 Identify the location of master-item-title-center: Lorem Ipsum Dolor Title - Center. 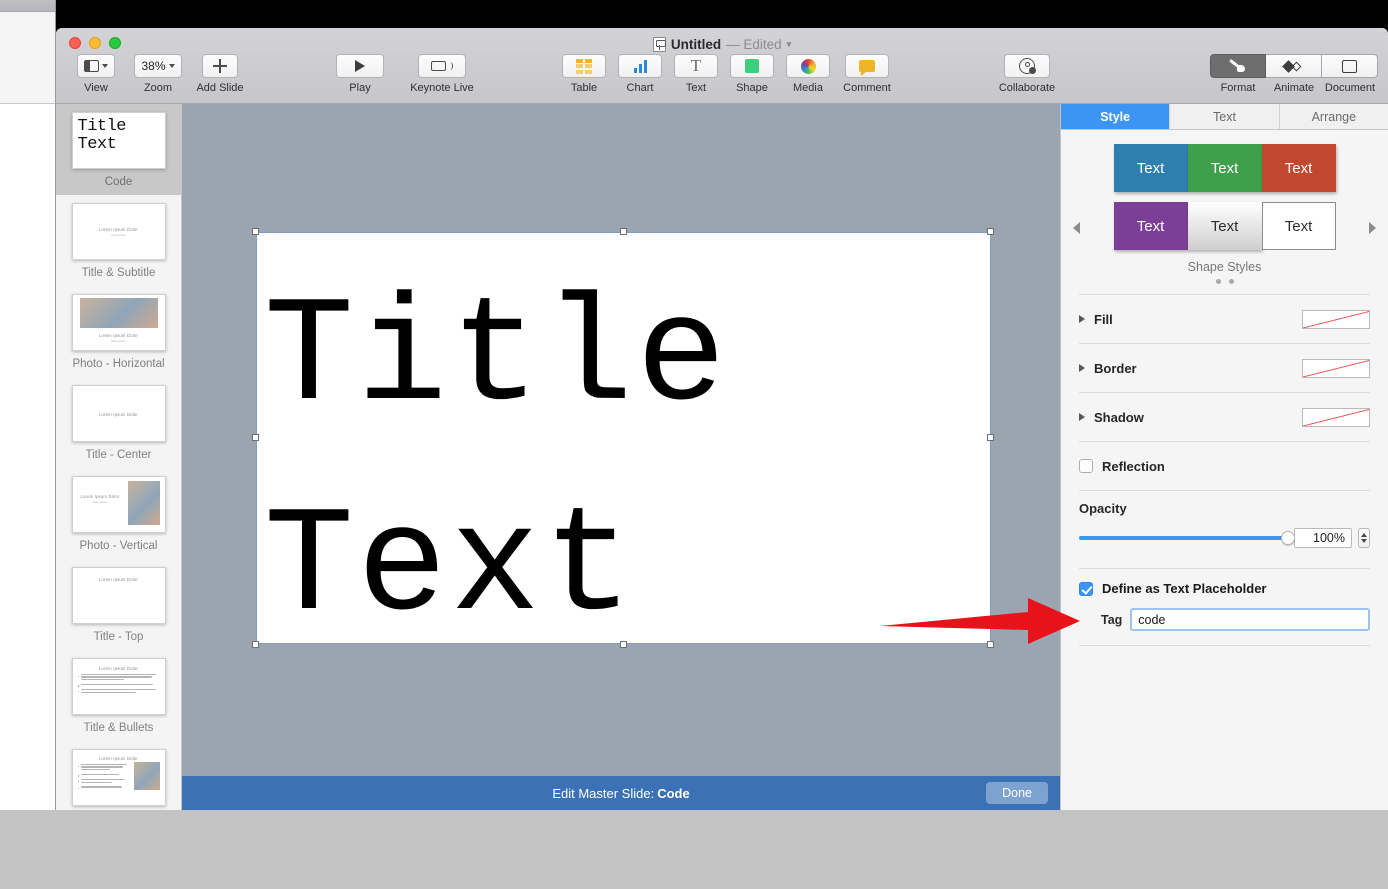
(118, 422).